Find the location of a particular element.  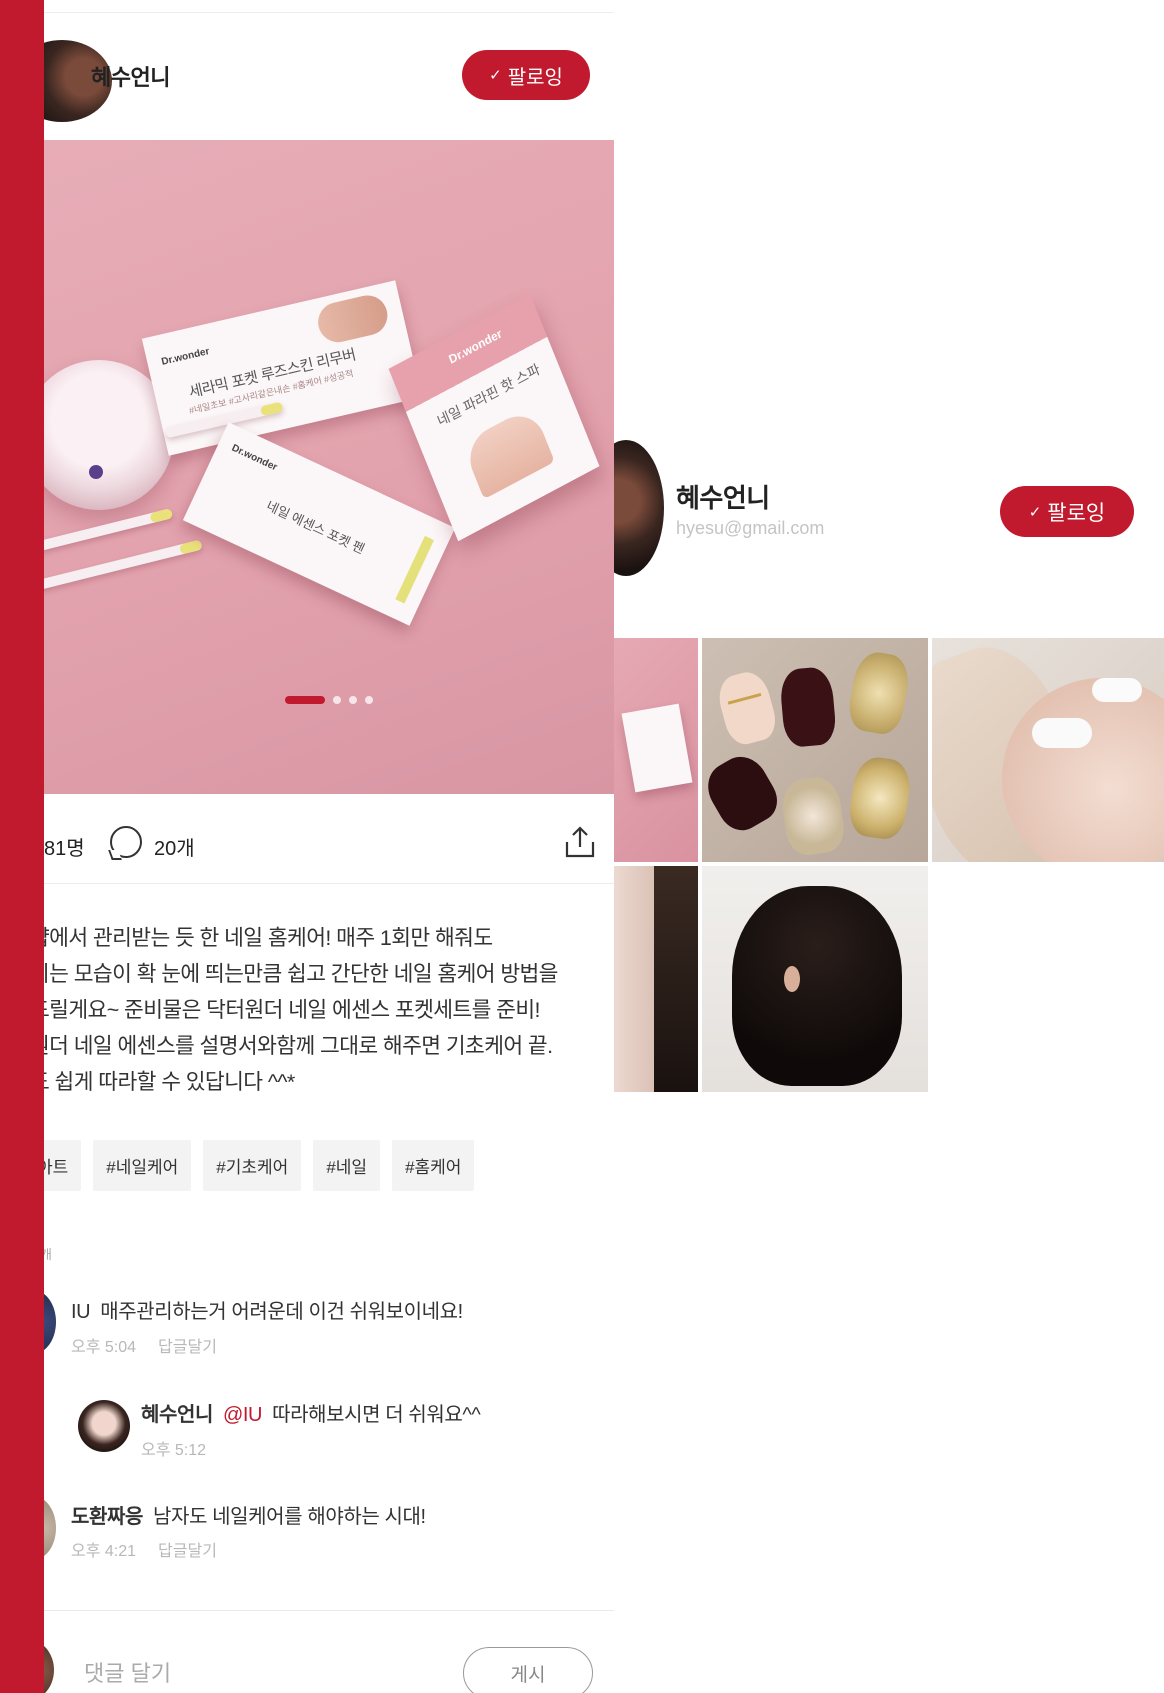

comment-text: 매주관리하는거 어려운데 이건 쉬워보이네요! is located at coordinates (281, 1312).